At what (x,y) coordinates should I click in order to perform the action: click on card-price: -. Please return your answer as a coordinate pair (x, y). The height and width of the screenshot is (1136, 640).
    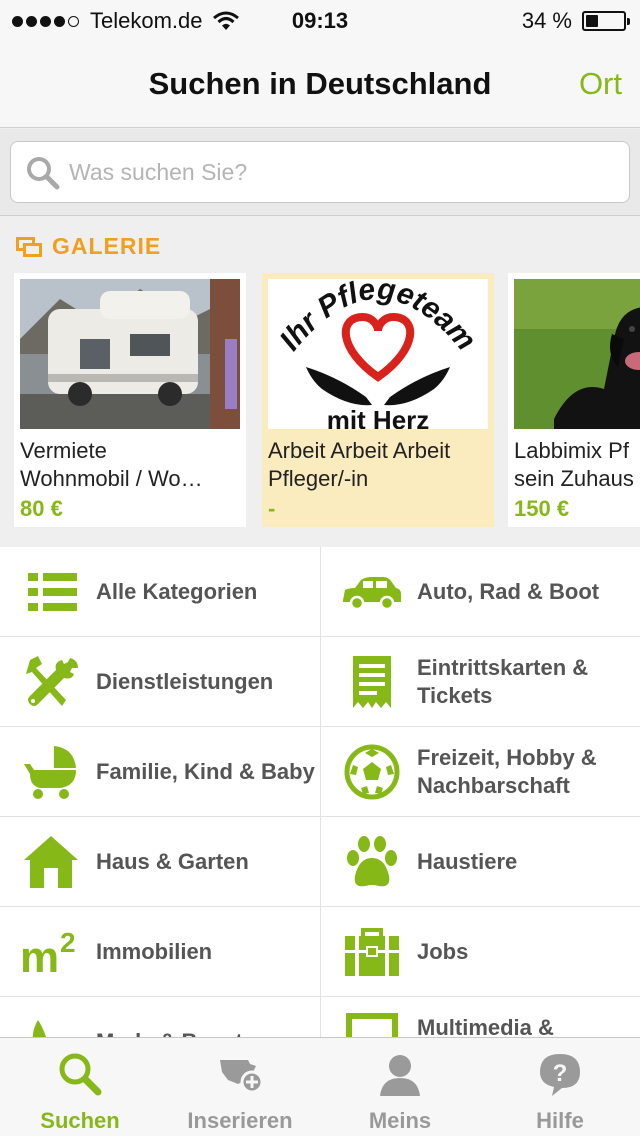
    Looking at the image, I should click on (272, 508).